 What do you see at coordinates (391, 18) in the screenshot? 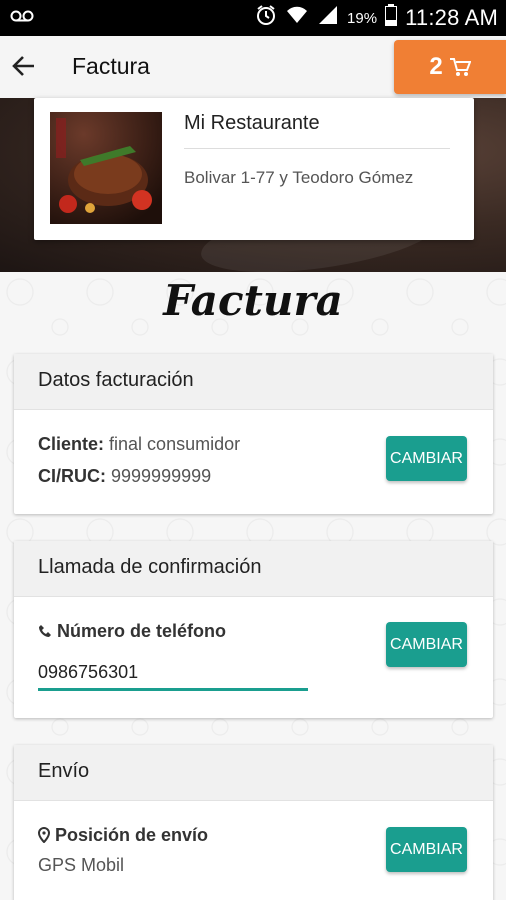
I see `battery-icon` at bounding box center [391, 18].